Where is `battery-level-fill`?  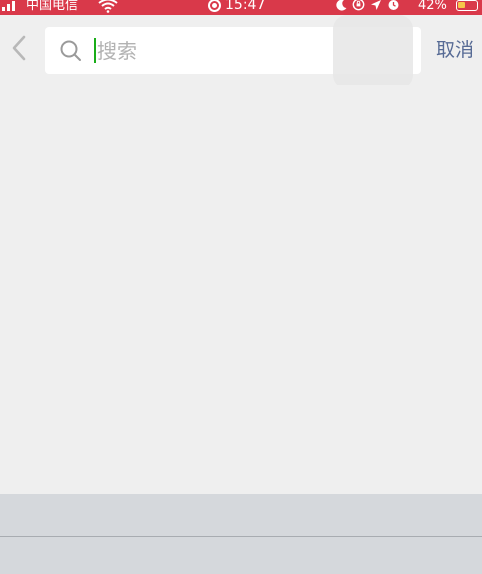
battery-level-fill is located at coordinates (461, 5).